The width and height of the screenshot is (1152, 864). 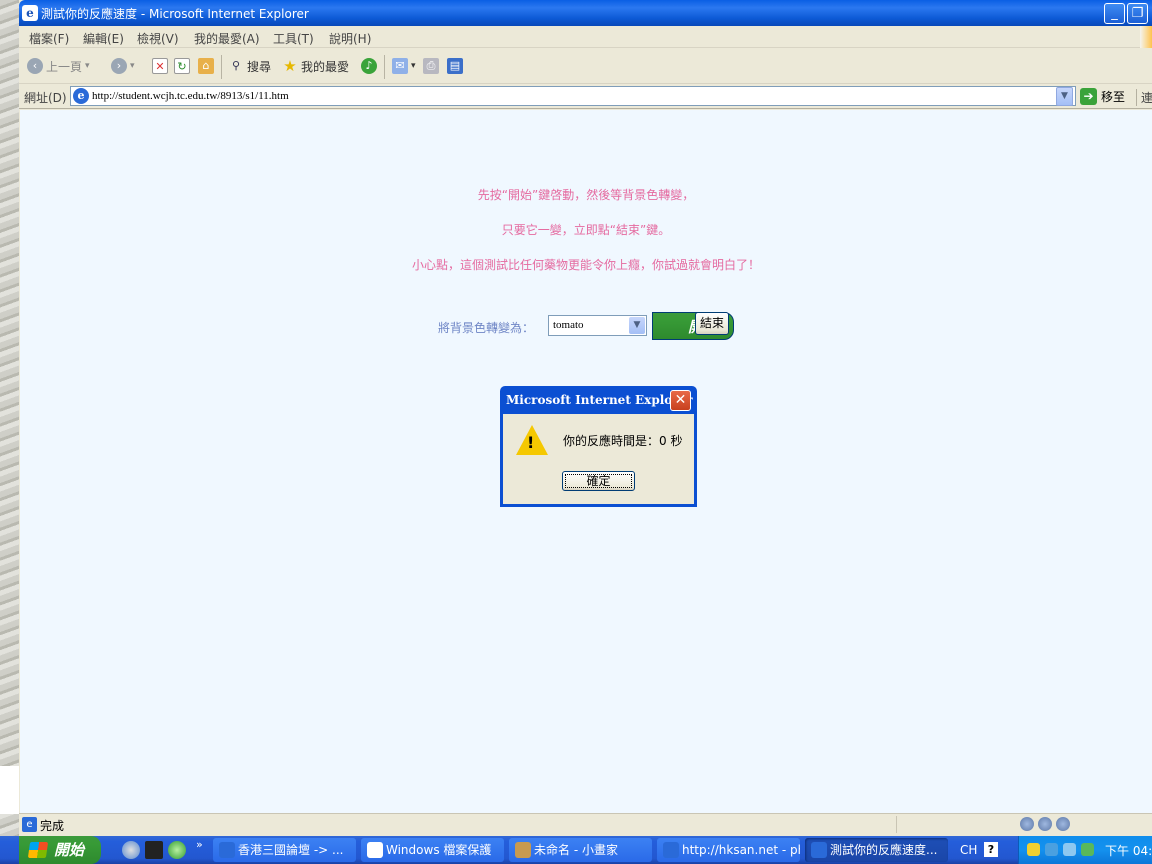 I want to click on go-label: 移至, so click(x=1113, y=97).